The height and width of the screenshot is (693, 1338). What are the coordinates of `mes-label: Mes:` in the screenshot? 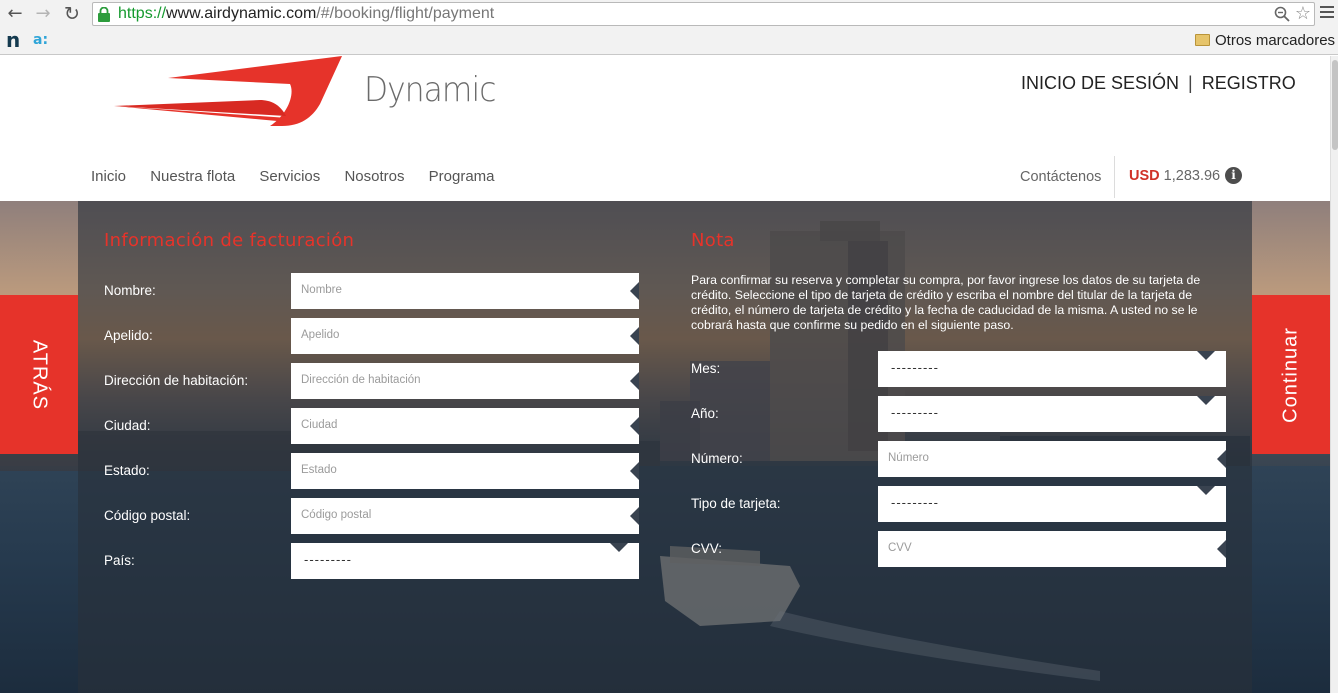 It's located at (706, 368).